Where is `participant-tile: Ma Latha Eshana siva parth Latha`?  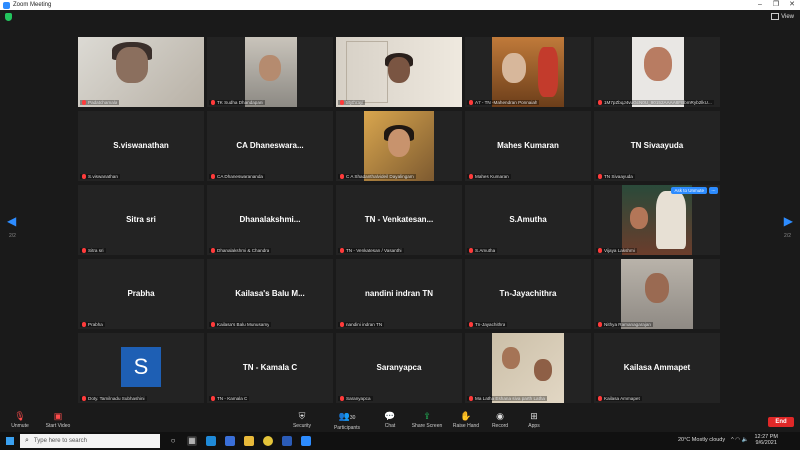 participant-tile: Ma Latha Eshana siva parth Latha is located at coordinates (528, 368).